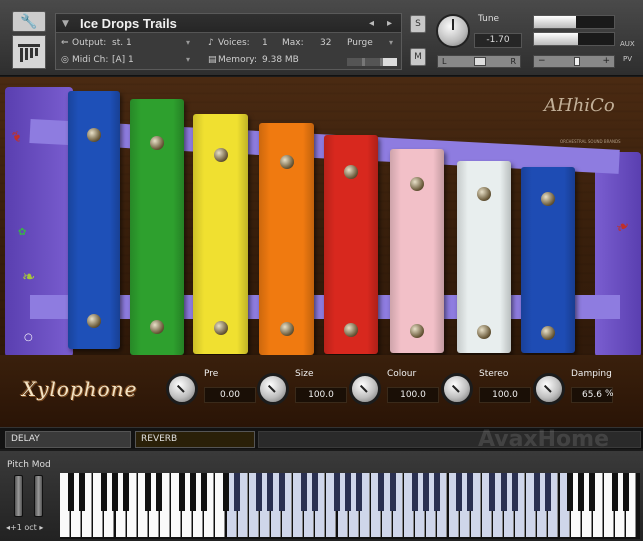 This screenshot has width=643, height=541. I want to click on wrench-icon: 🔧, so click(29, 21).